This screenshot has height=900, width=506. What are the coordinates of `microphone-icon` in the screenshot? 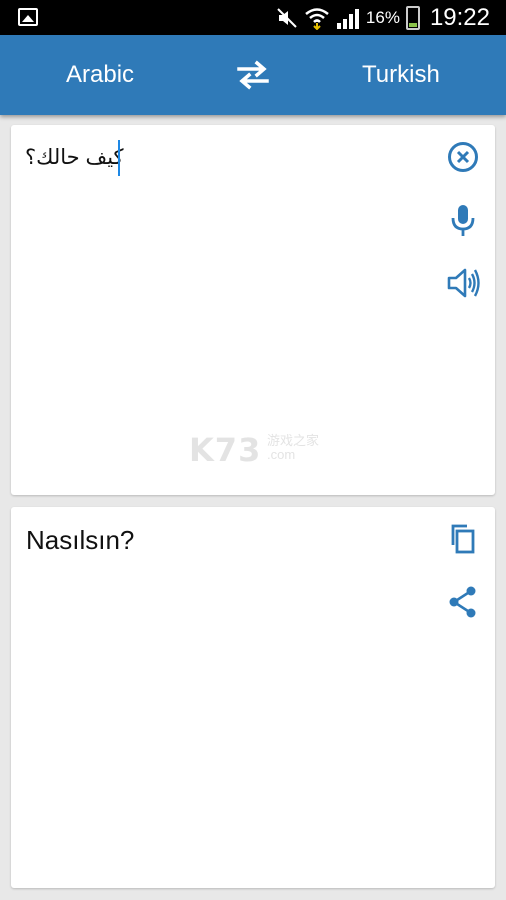 It's located at (463, 220).